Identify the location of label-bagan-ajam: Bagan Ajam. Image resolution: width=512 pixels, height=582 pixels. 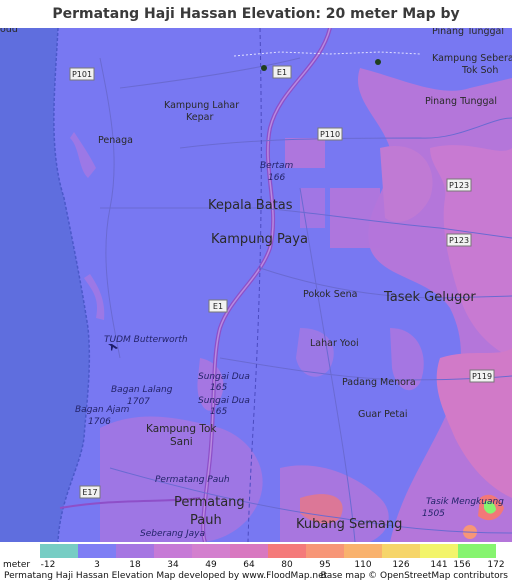
(102, 410).